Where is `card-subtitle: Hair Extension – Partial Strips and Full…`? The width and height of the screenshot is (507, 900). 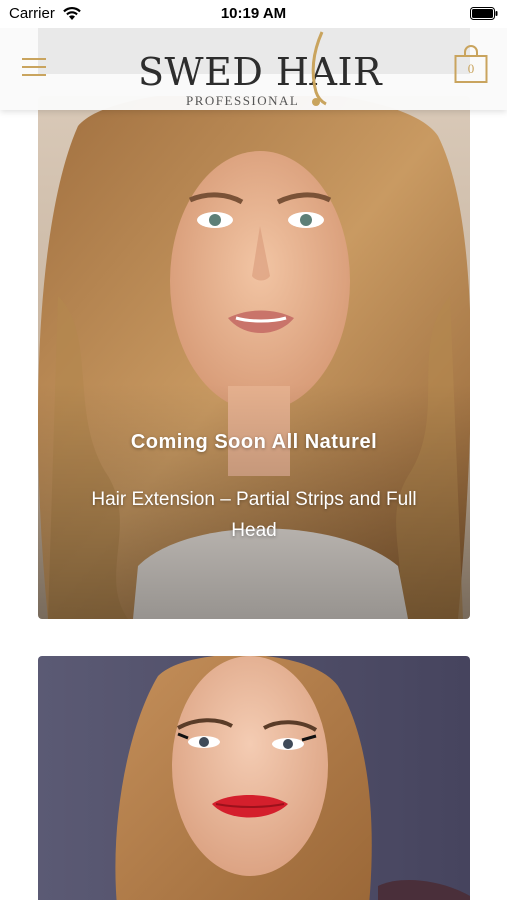 card-subtitle: Hair Extension – Partial Strips and Full… is located at coordinates (254, 515).